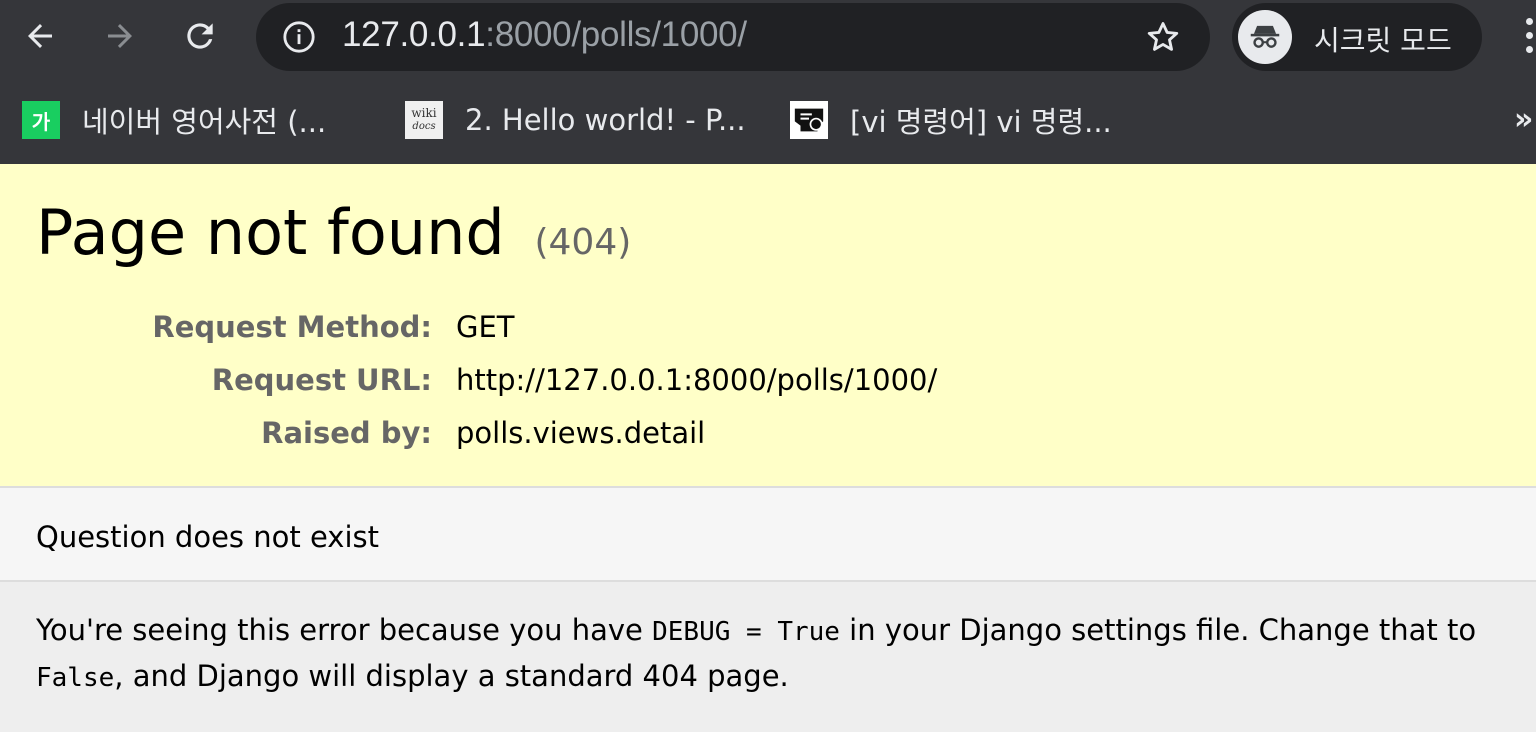  What do you see at coordinates (1523, 119) in the screenshot?
I see `bookmarks-overflow-button: »` at bounding box center [1523, 119].